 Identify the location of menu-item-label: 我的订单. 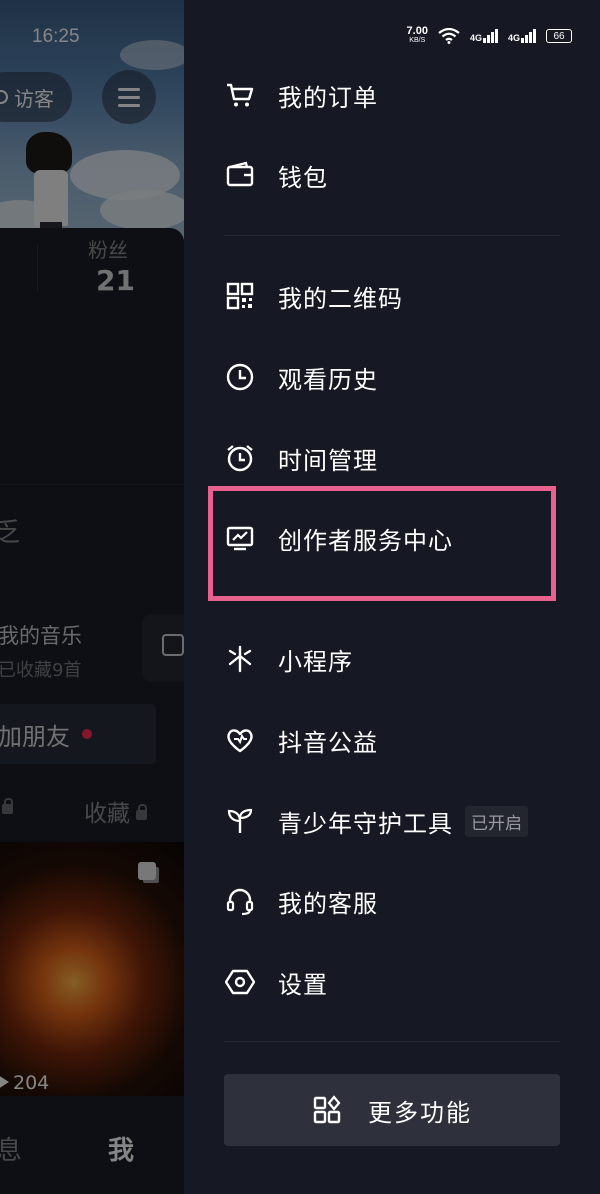
(328, 97).